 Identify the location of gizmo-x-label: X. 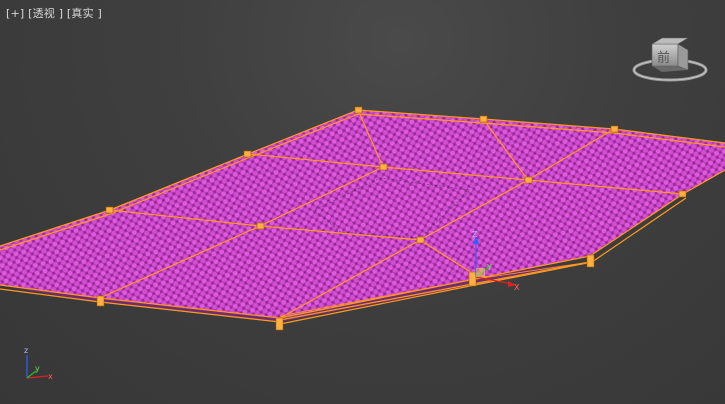
(517, 287).